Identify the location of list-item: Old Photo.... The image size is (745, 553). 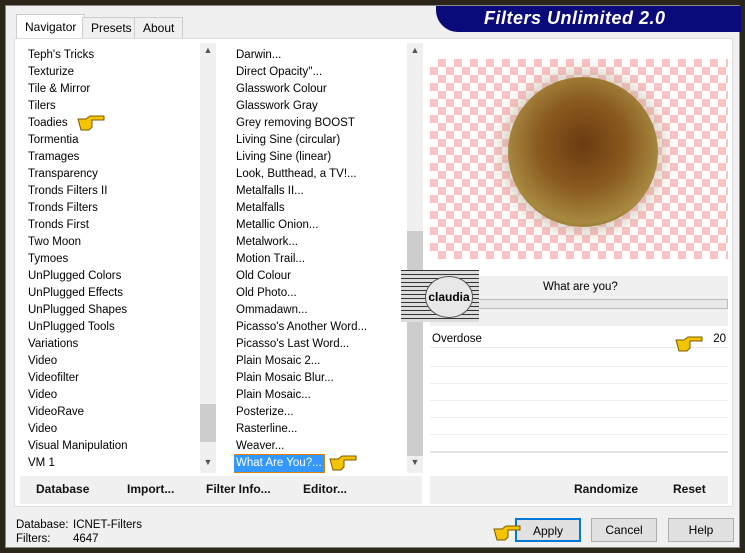
(265, 293).